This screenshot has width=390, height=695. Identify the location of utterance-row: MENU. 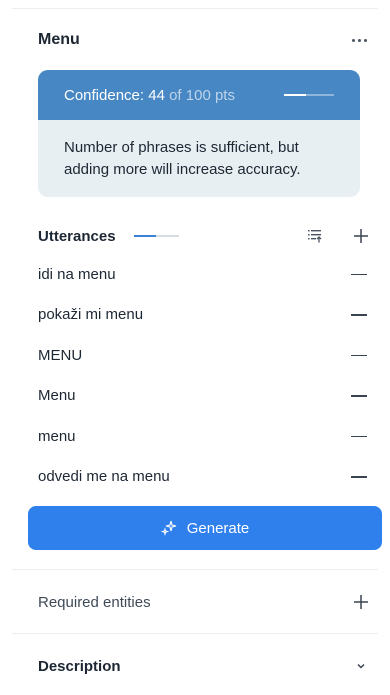
(205, 355).